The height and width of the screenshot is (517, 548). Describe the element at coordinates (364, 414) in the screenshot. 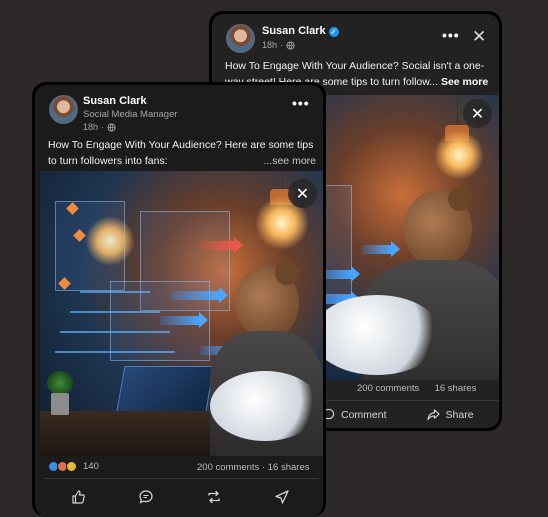

I see `comment-label: Comment` at that location.